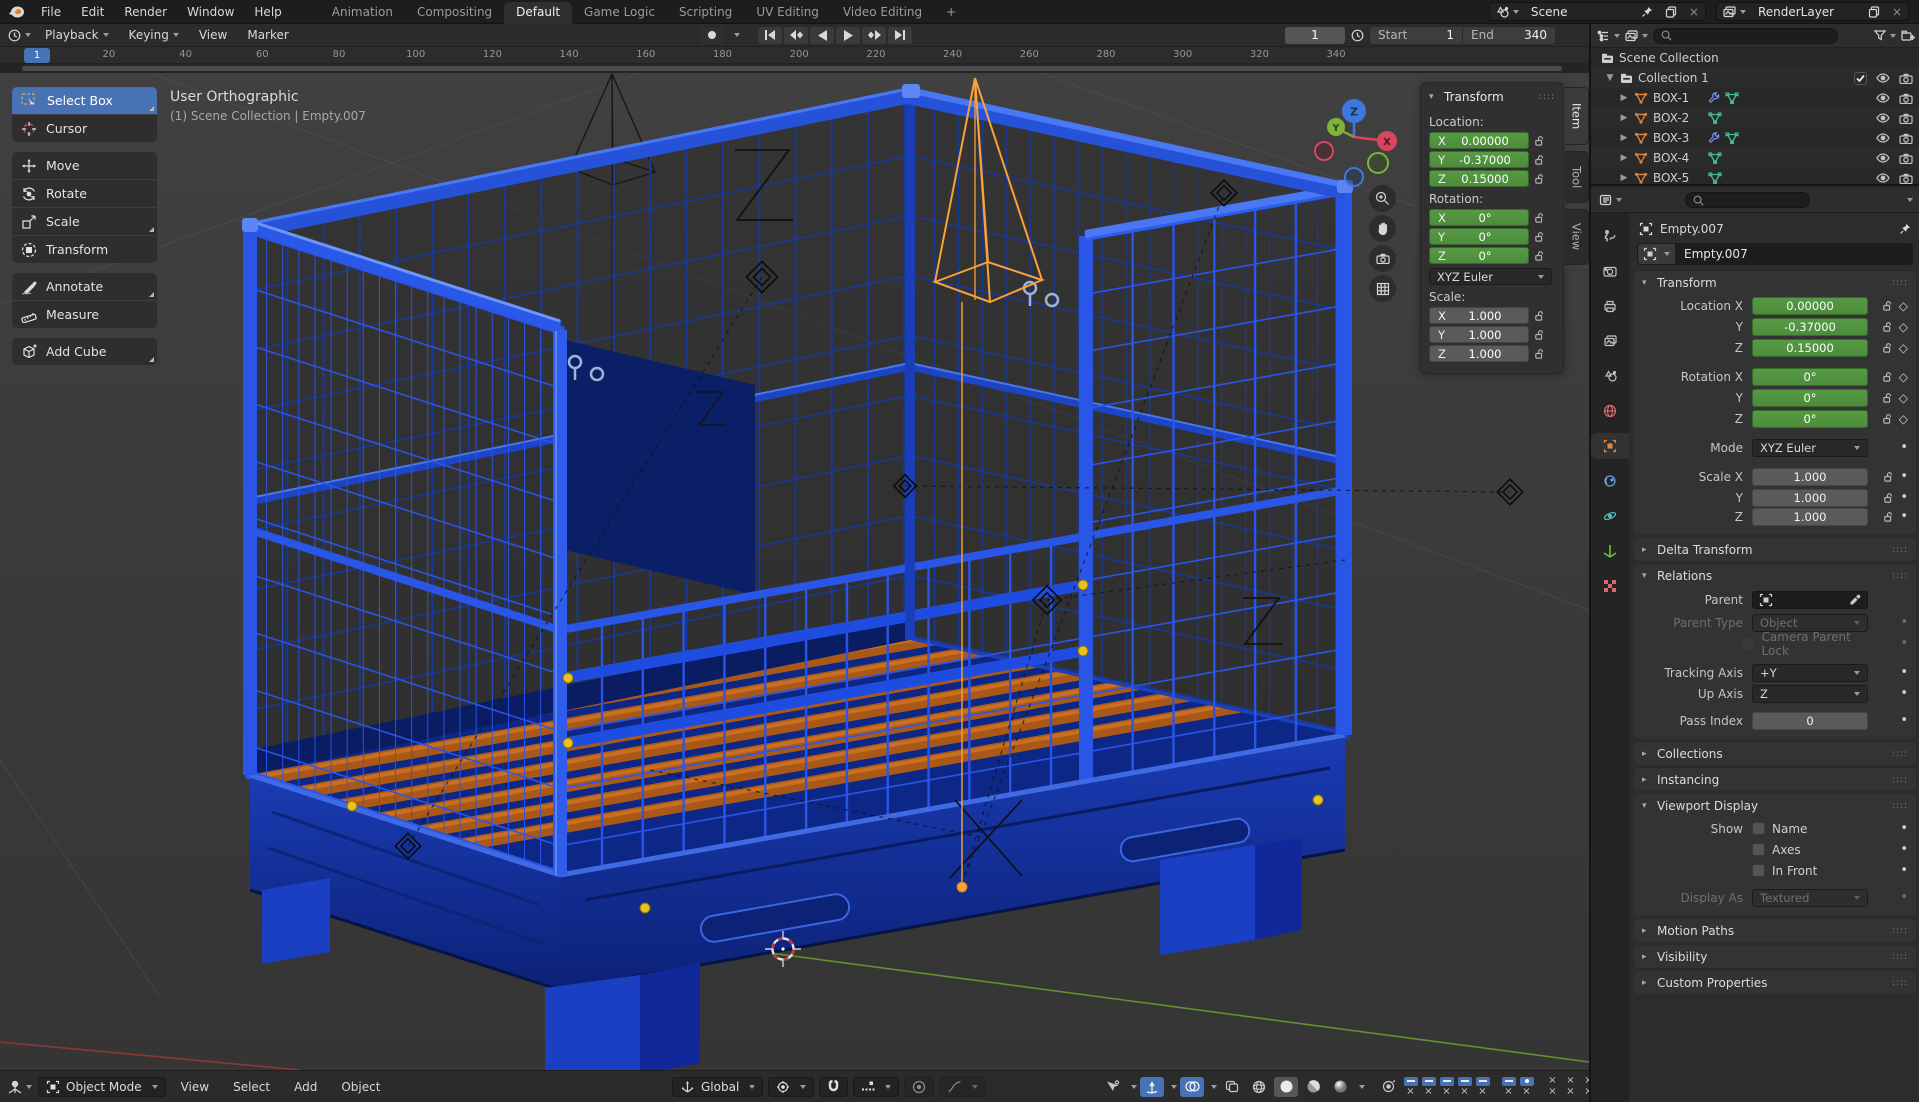 This screenshot has height=1102, width=1919. Describe the element at coordinates (1755, 58) in the screenshot. I see `outliner-row-scene-collection: Scene Collection` at that location.